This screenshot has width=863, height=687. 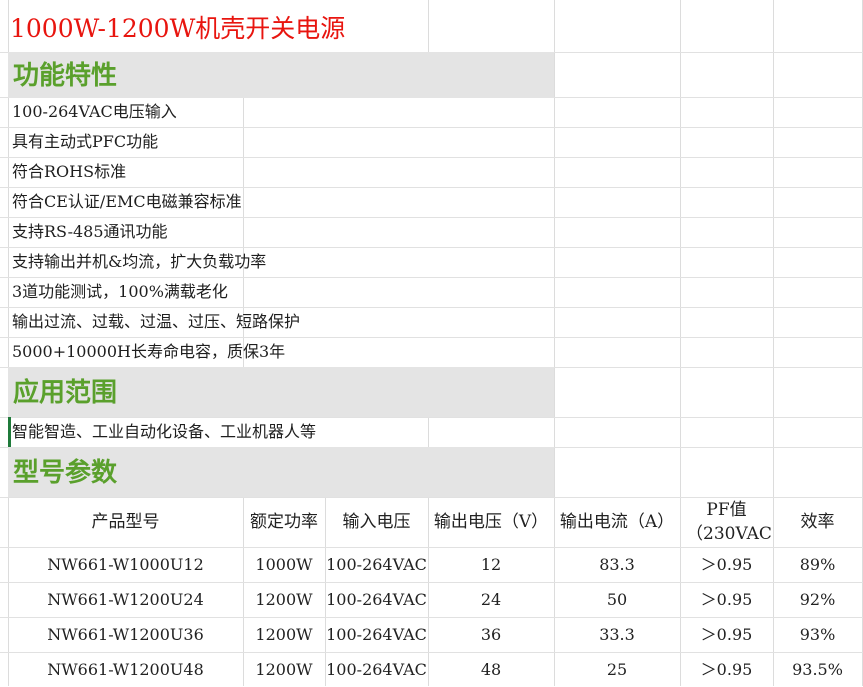 What do you see at coordinates (65, 473) in the screenshot?
I see `section-label: 型号参数` at bounding box center [65, 473].